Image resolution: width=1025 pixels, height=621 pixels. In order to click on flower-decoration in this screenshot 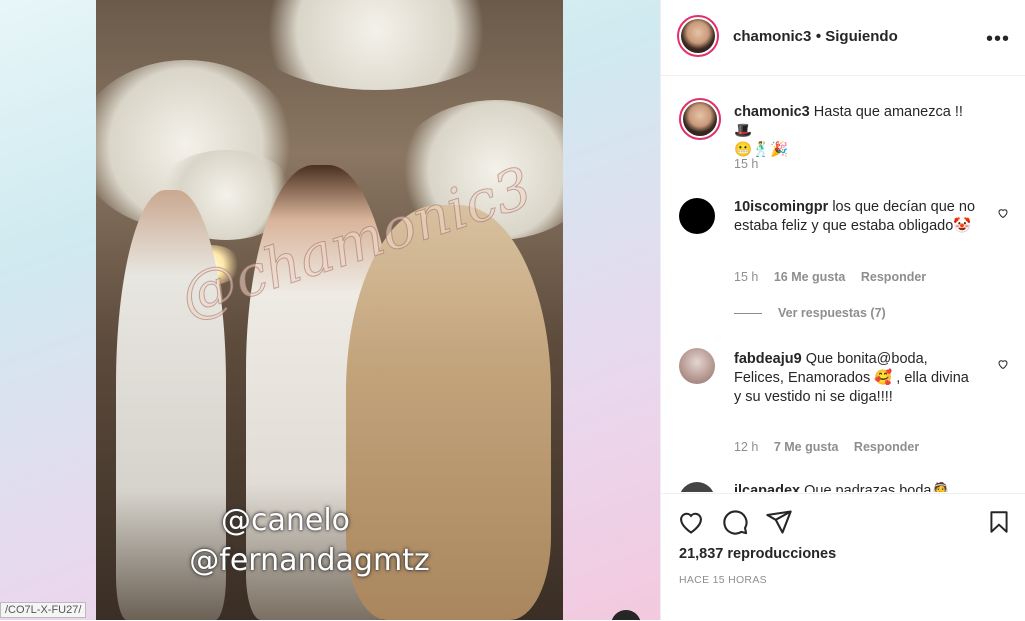, I will do `click(376, 45)`.